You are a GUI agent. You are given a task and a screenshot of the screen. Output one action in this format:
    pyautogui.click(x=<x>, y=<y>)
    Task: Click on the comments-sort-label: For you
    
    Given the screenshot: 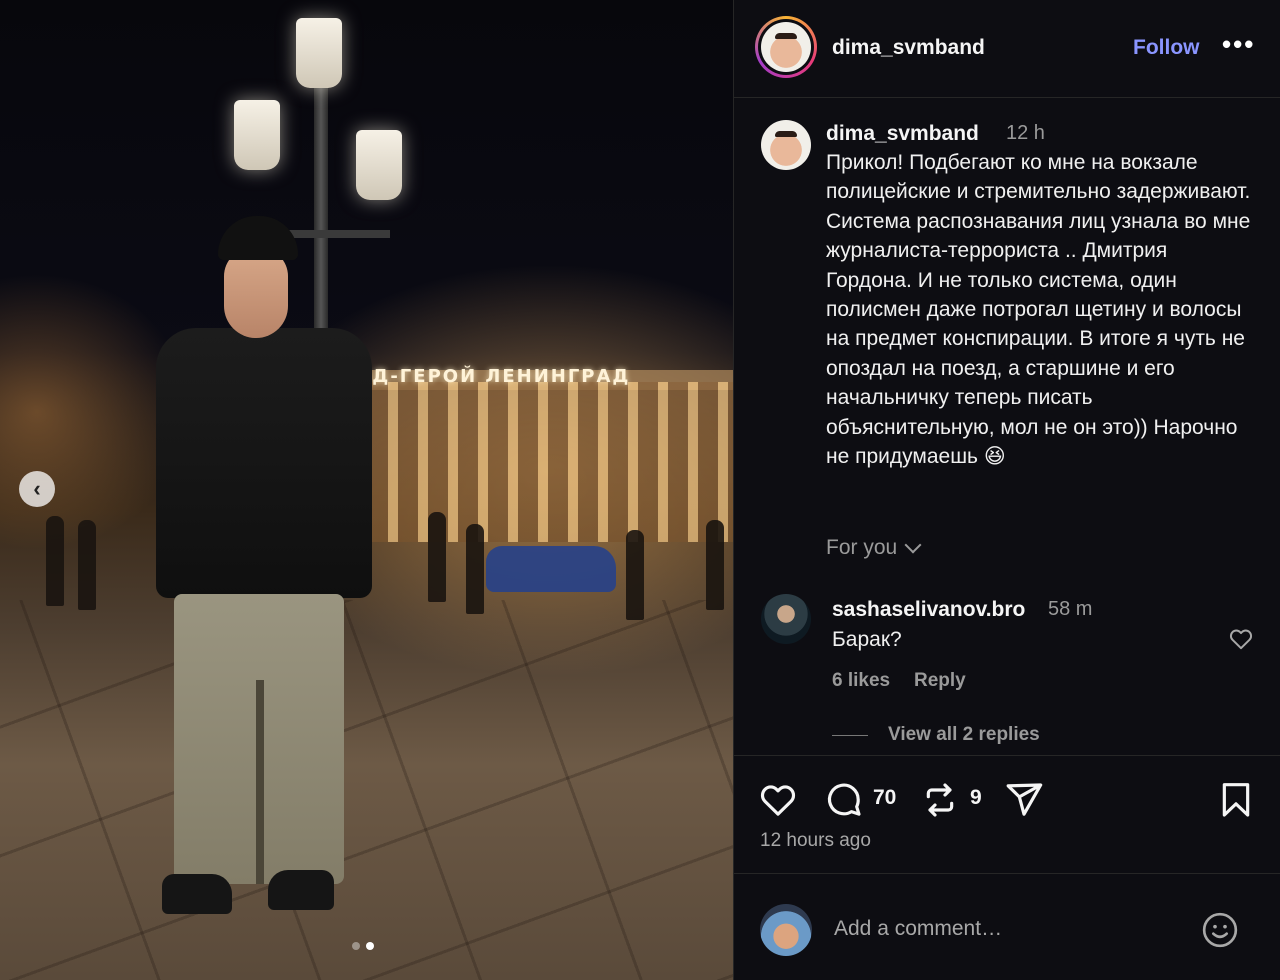 What is the action you would take?
    pyautogui.click(x=862, y=547)
    